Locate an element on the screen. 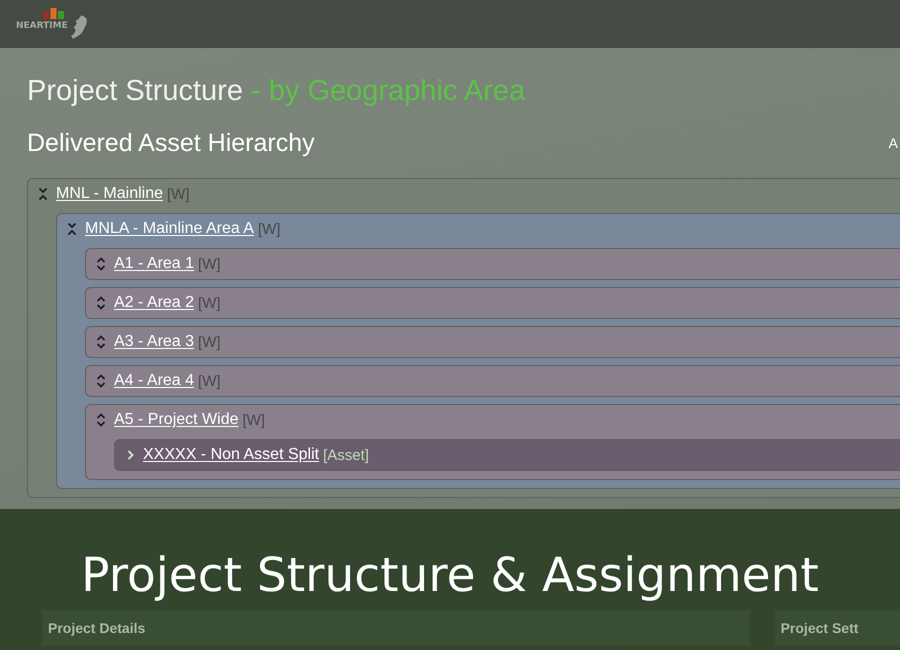 Image resolution: width=900 pixels, height=650 pixels. tree-node-link: A1 - Area 1 is located at coordinates (154, 264).